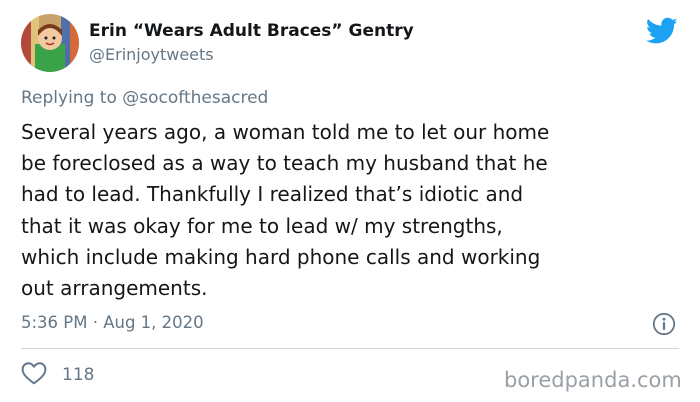  Describe the element at coordinates (661, 31) in the screenshot. I see `twitter-bird-icon` at that location.